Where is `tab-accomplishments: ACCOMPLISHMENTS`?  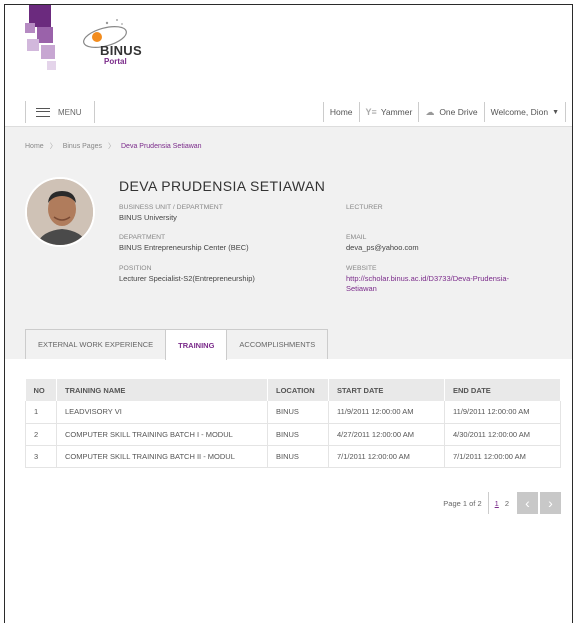 tab-accomplishments: ACCOMPLISHMENTS is located at coordinates (277, 344).